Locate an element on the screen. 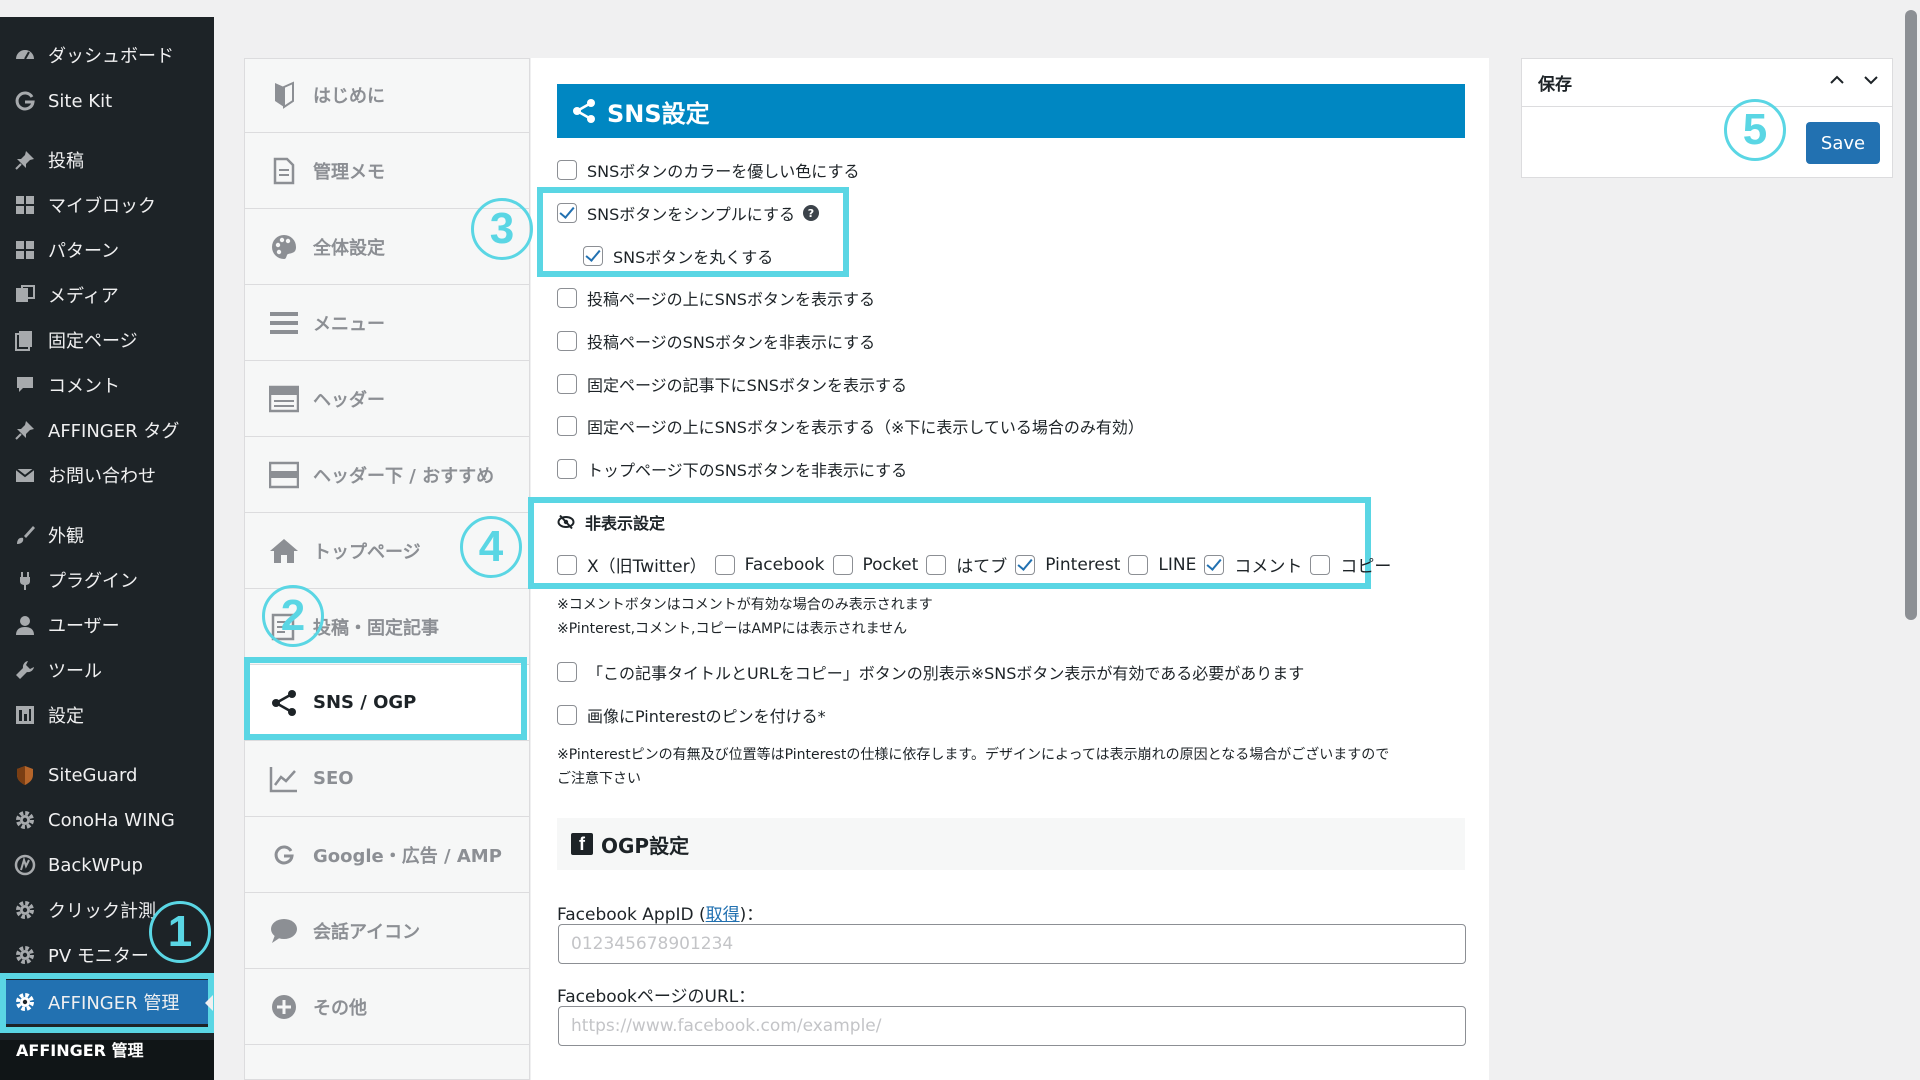  settings-nav-item: SEO is located at coordinates (387, 779).